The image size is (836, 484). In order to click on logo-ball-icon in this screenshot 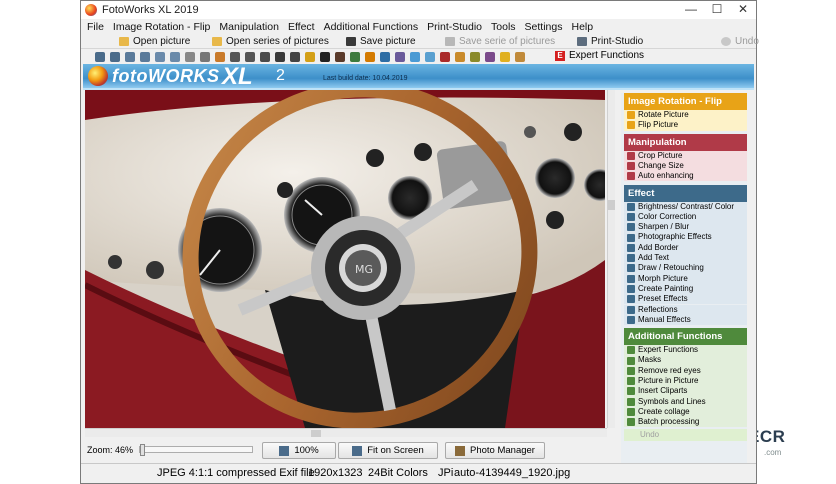, I will do `click(98, 76)`.